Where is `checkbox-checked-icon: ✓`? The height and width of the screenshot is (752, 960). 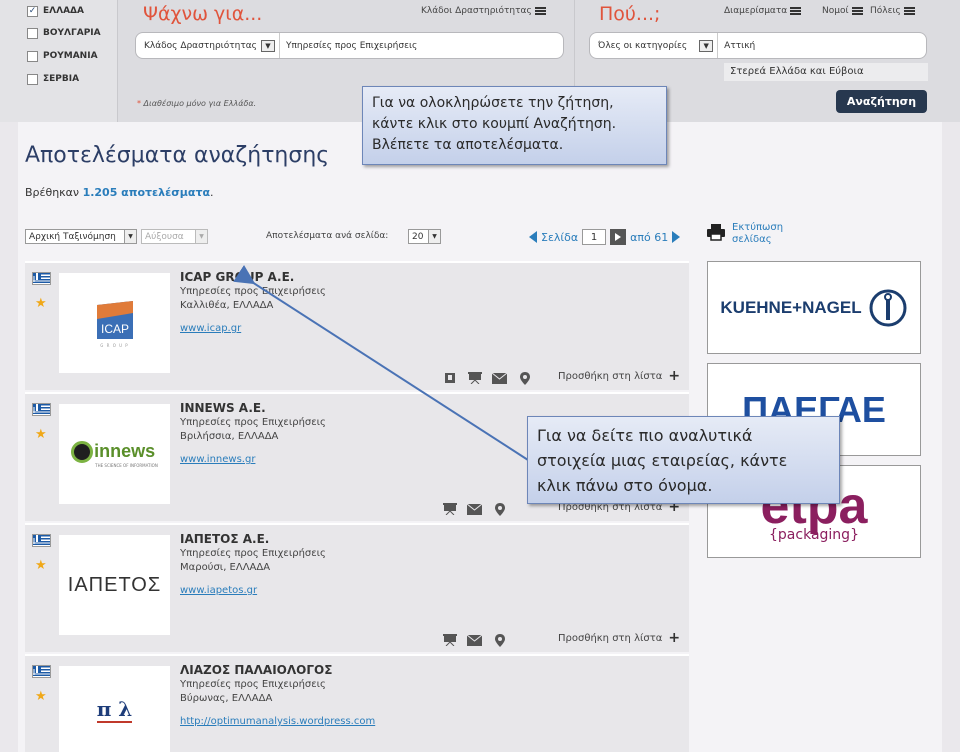 checkbox-checked-icon: ✓ is located at coordinates (32, 11).